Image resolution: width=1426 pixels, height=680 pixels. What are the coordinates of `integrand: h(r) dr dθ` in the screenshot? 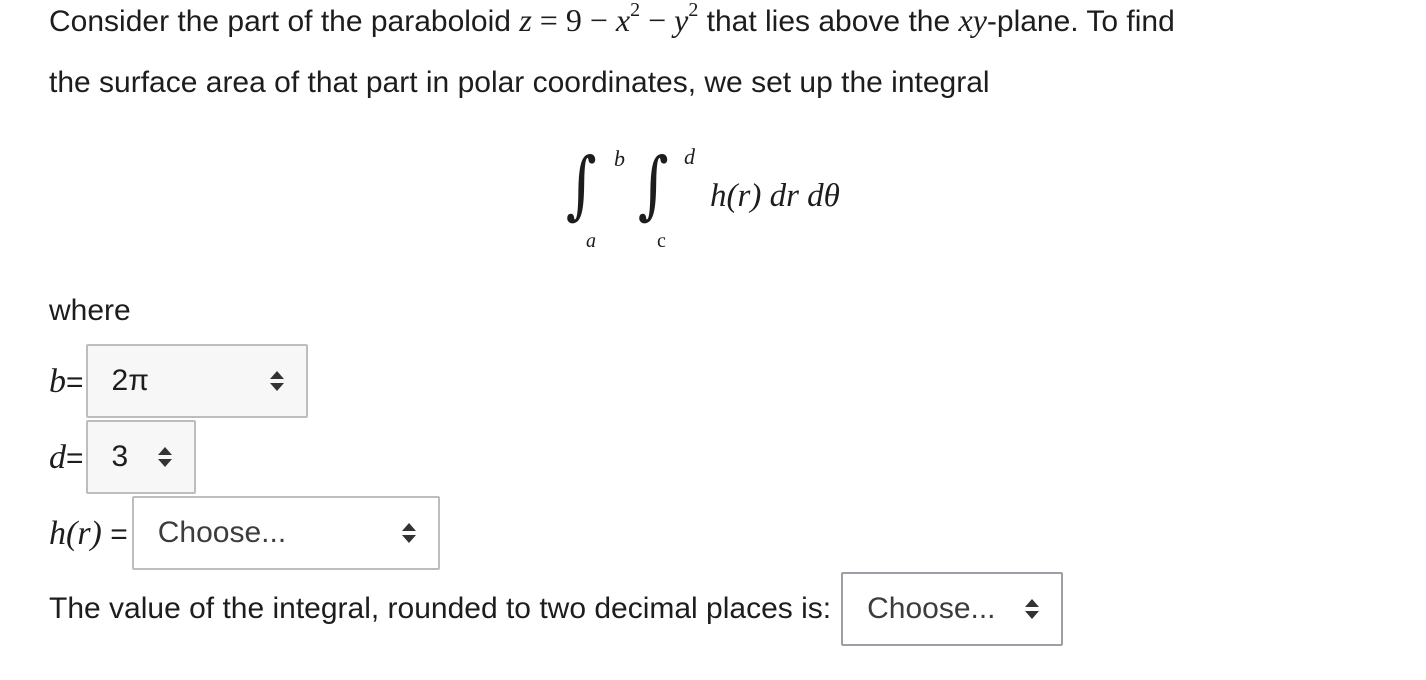 It's located at (775, 196).